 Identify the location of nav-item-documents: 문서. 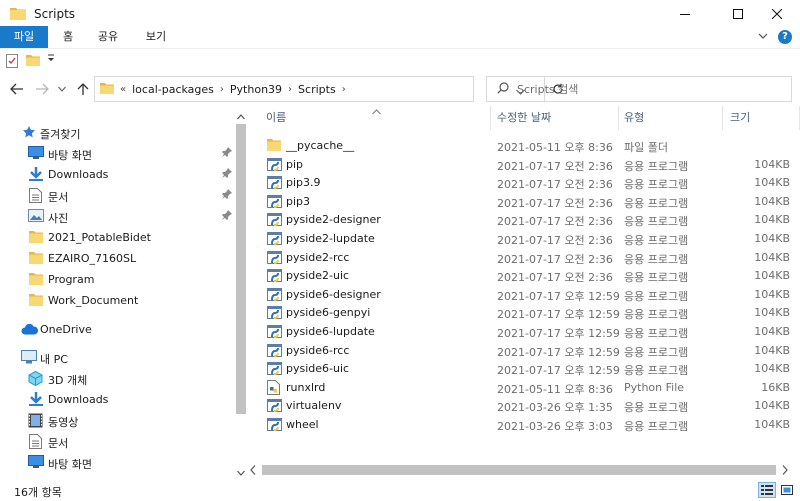
(116, 195).